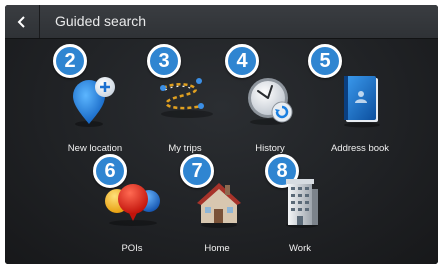 This screenshot has width=443, height=269. I want to click on tile-label: Work, so click(300, 248).